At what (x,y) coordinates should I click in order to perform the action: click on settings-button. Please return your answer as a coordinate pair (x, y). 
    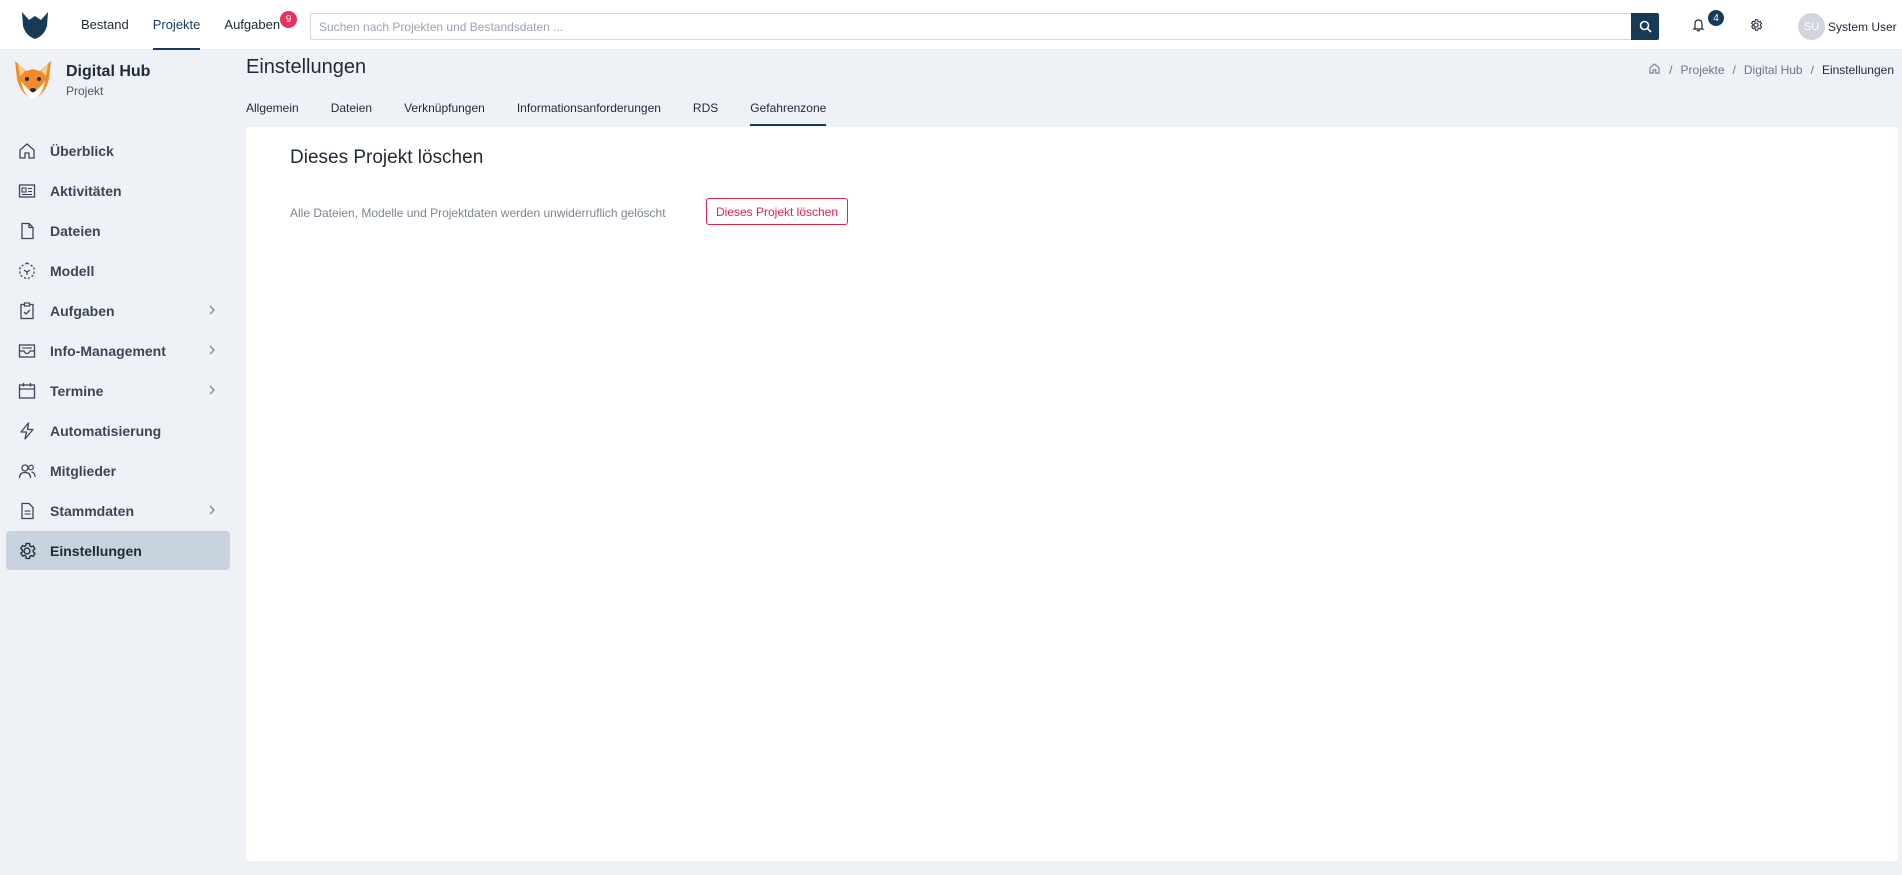
    Looking at the image, I should click on (1756, 25).